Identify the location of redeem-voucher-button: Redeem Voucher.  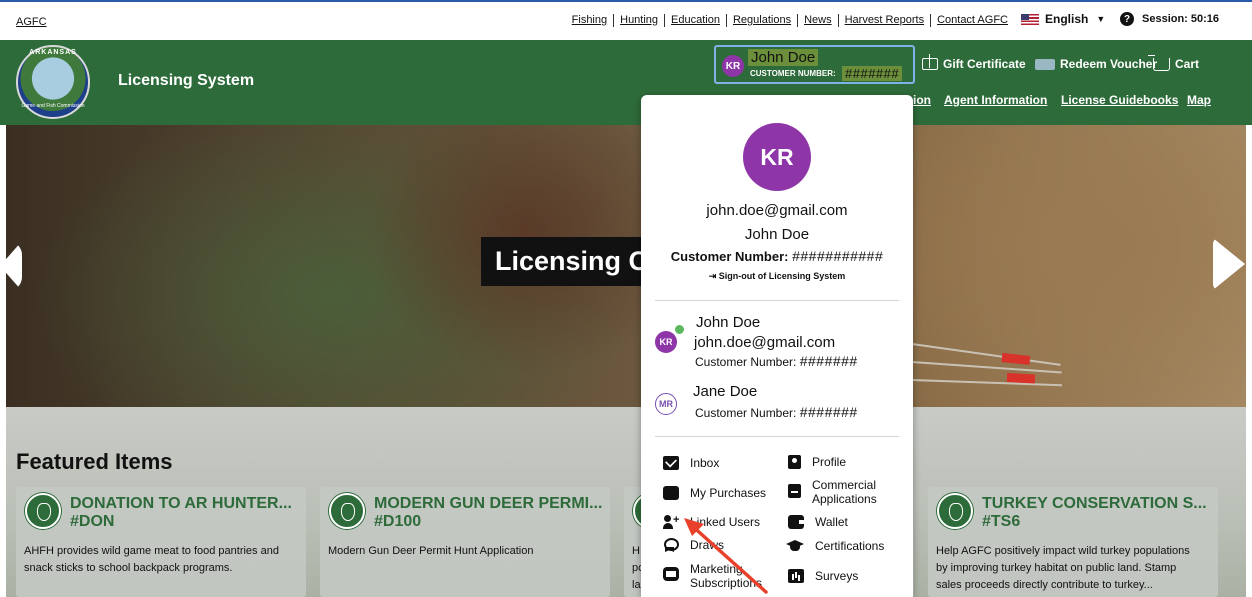
(1096, 64).